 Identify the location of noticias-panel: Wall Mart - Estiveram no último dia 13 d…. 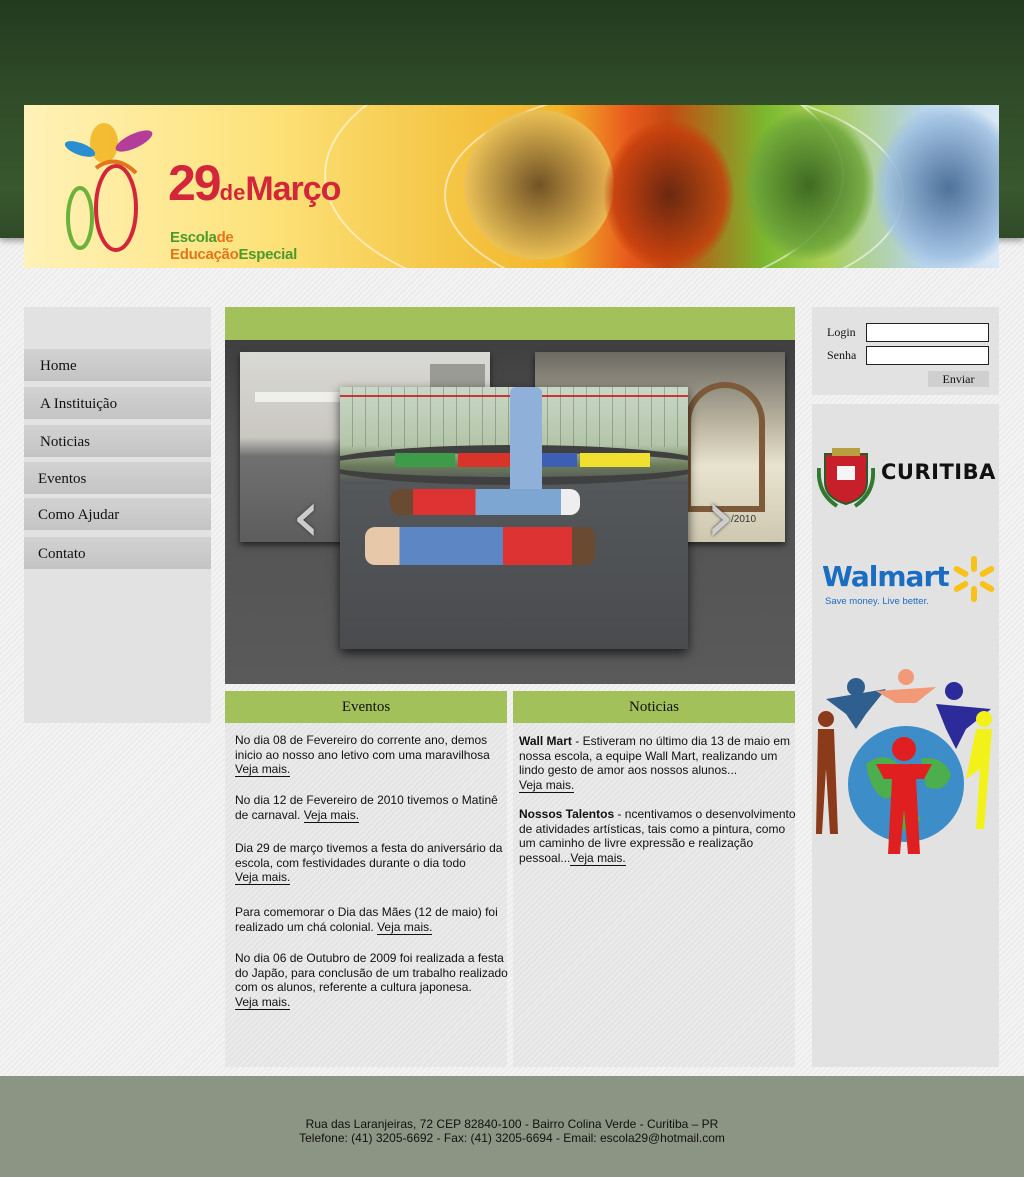
(654, 895).